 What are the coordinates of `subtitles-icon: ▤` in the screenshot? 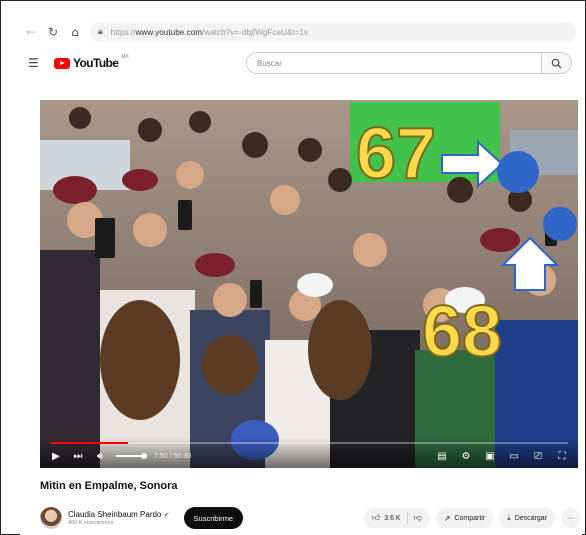 It's located at (442, 456).